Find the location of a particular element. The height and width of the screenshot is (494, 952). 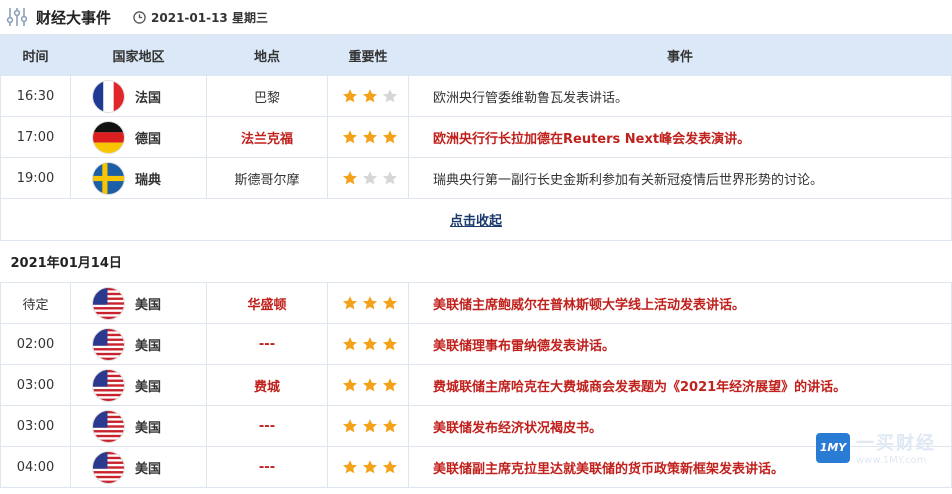

event-place: 巴黎 is located at coordinates (267, 96).